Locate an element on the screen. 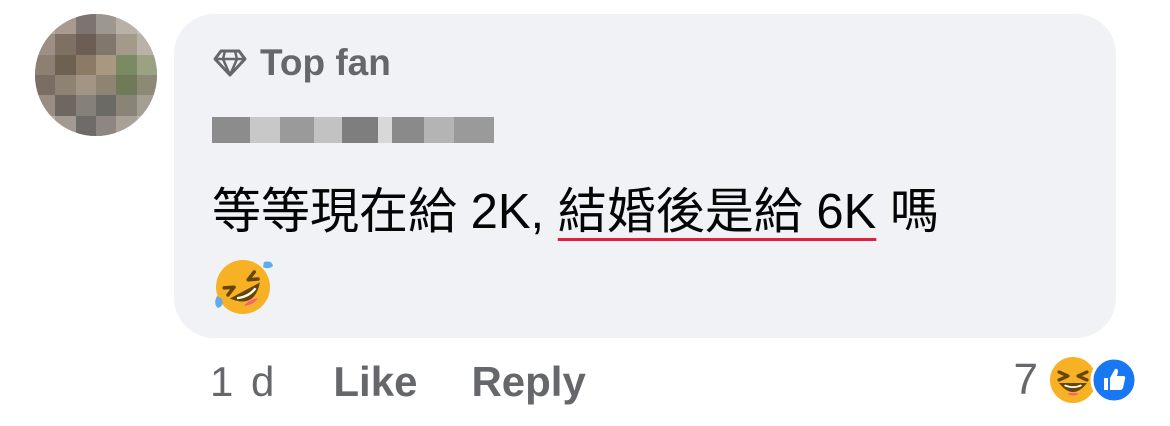 The height and width of the screenshot is (426, 1170). timestamp: 1 d is located at coordinates (243, 382).